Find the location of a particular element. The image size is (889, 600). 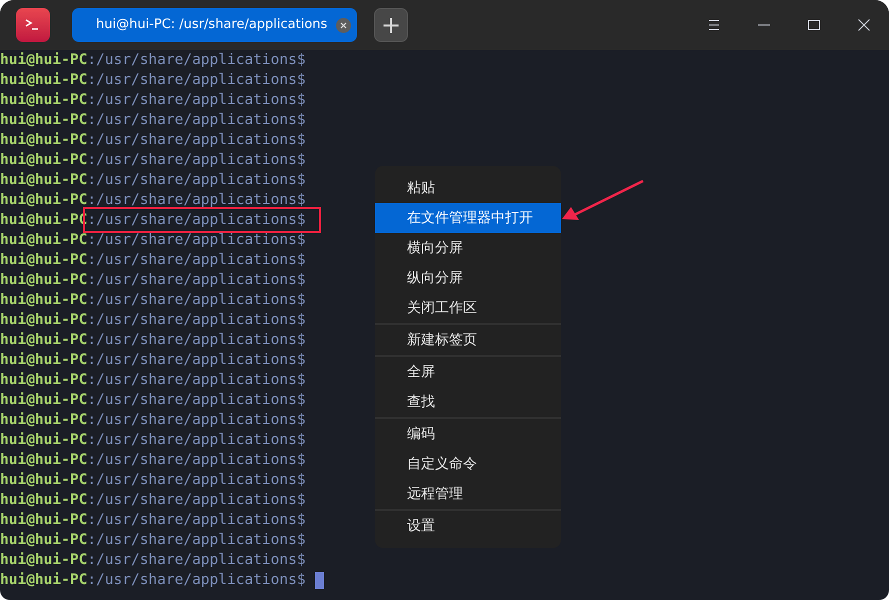

menu-item: 新建标签页 is located at coordinates (468, 340).